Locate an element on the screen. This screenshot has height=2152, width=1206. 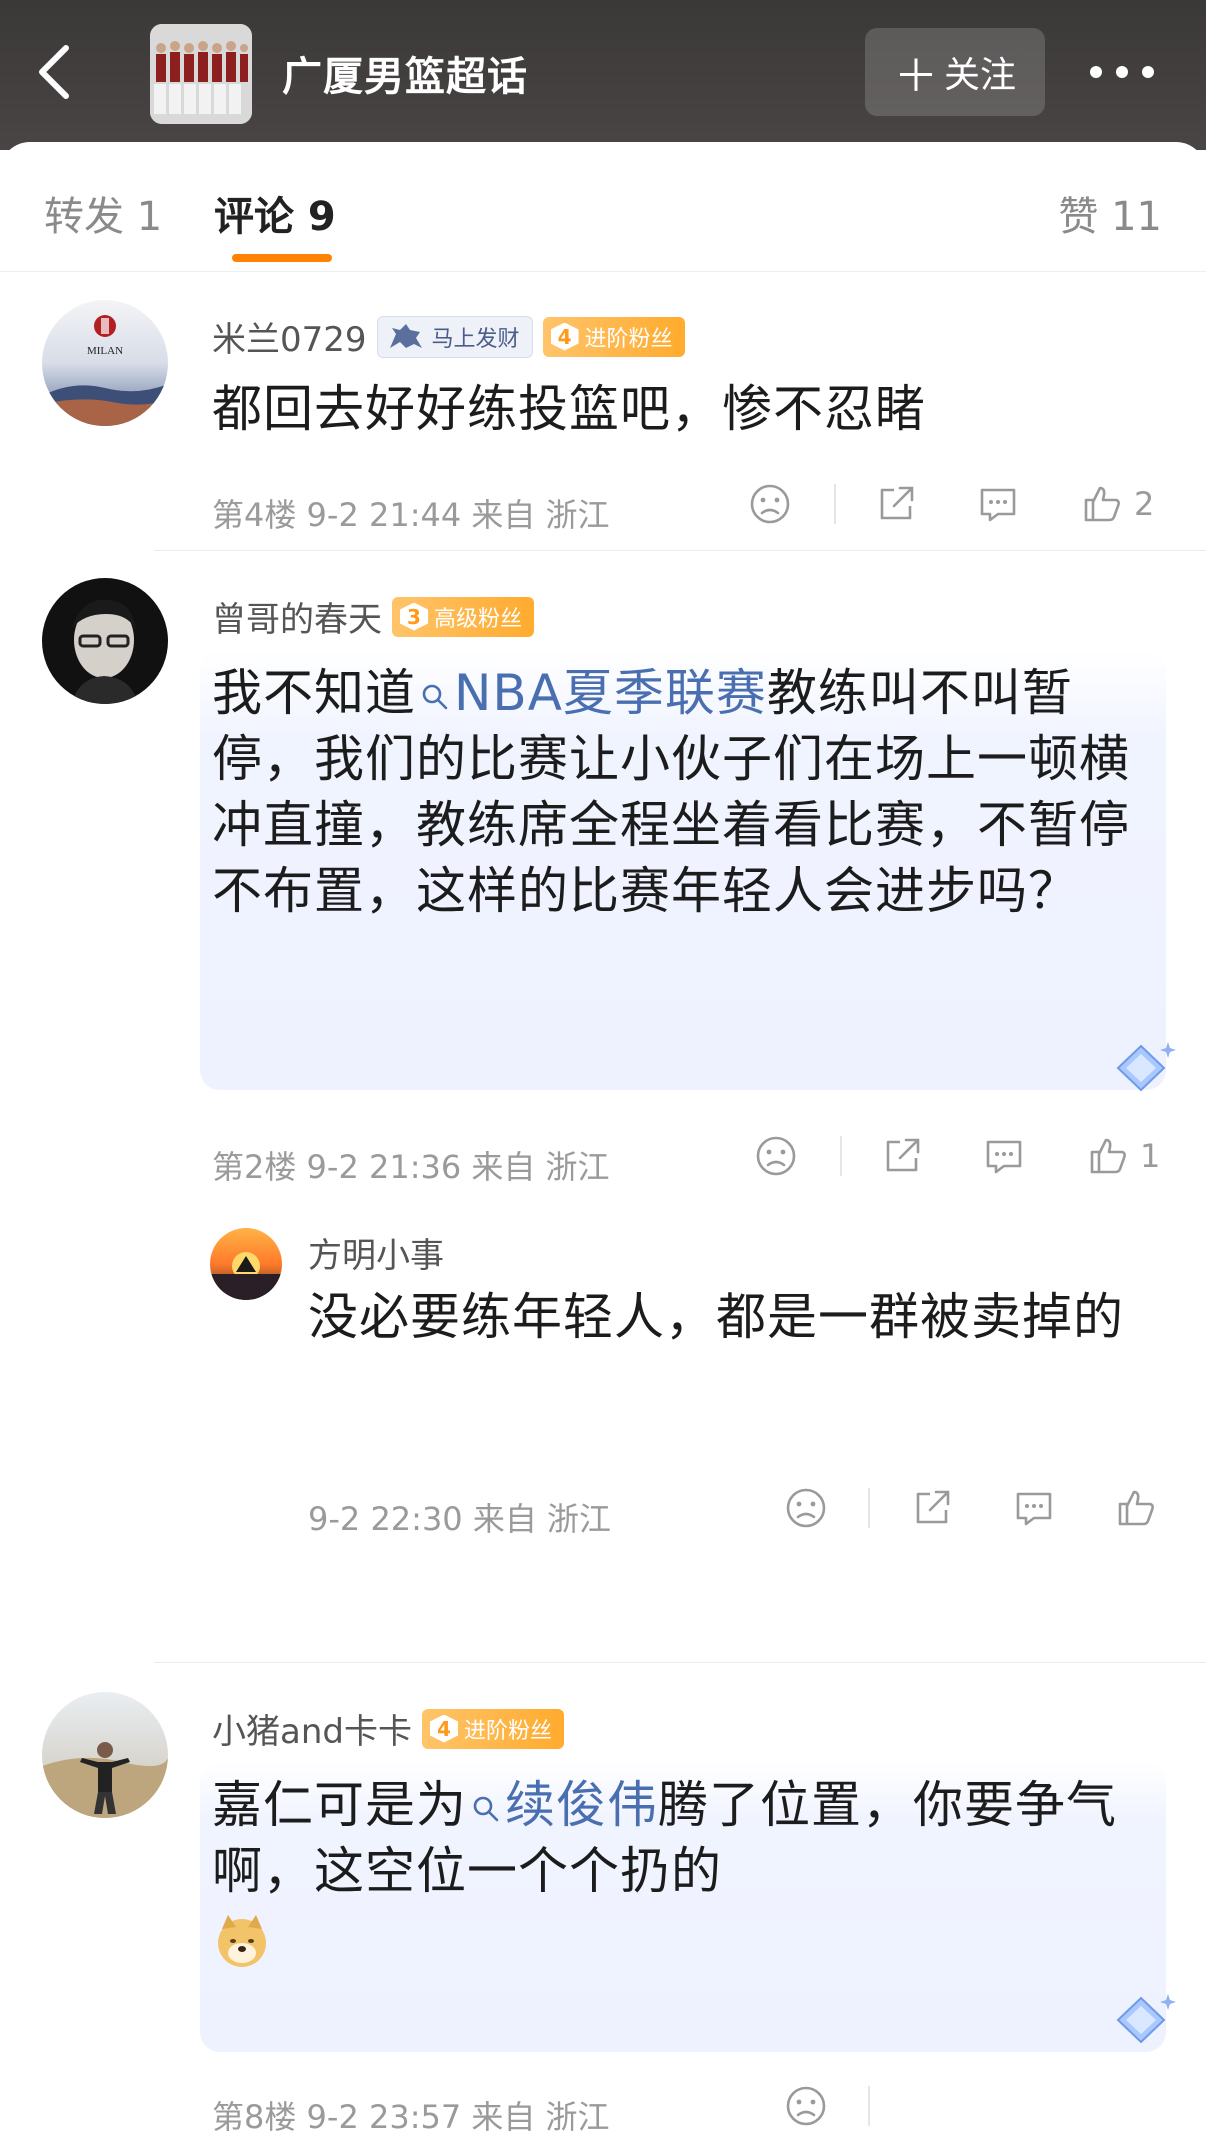
fan-level-number: 3 is located at coordinates (414, 616).